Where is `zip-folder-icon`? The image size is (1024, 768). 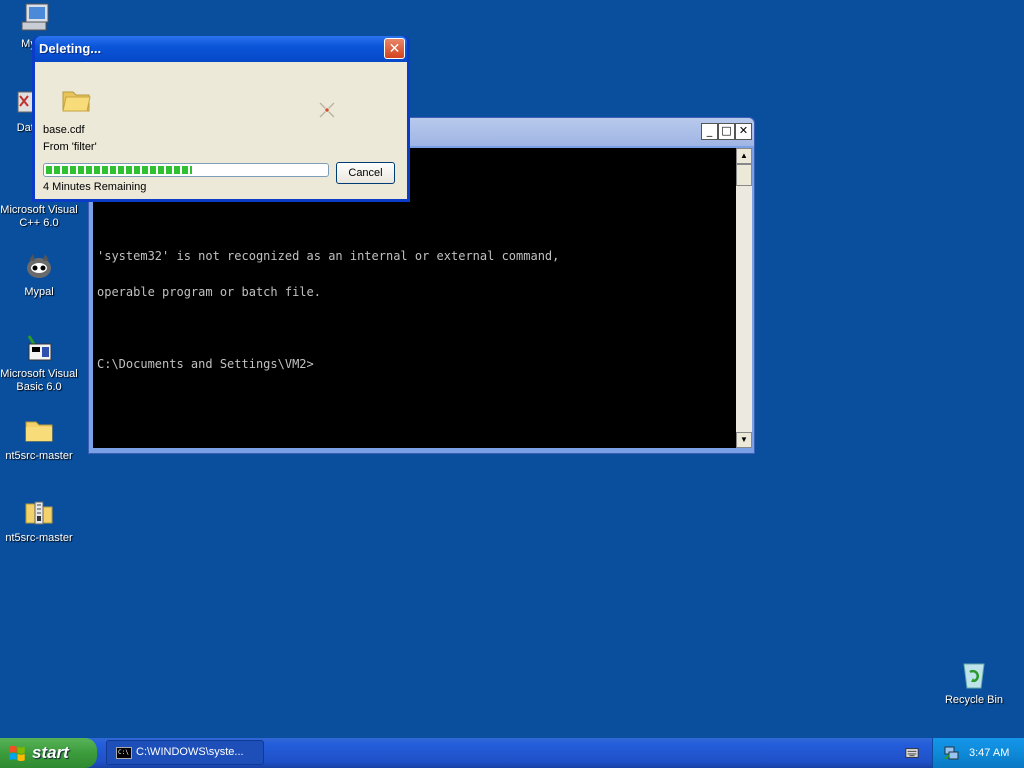 zip-folder-icon is located at coordinates (39, 513).